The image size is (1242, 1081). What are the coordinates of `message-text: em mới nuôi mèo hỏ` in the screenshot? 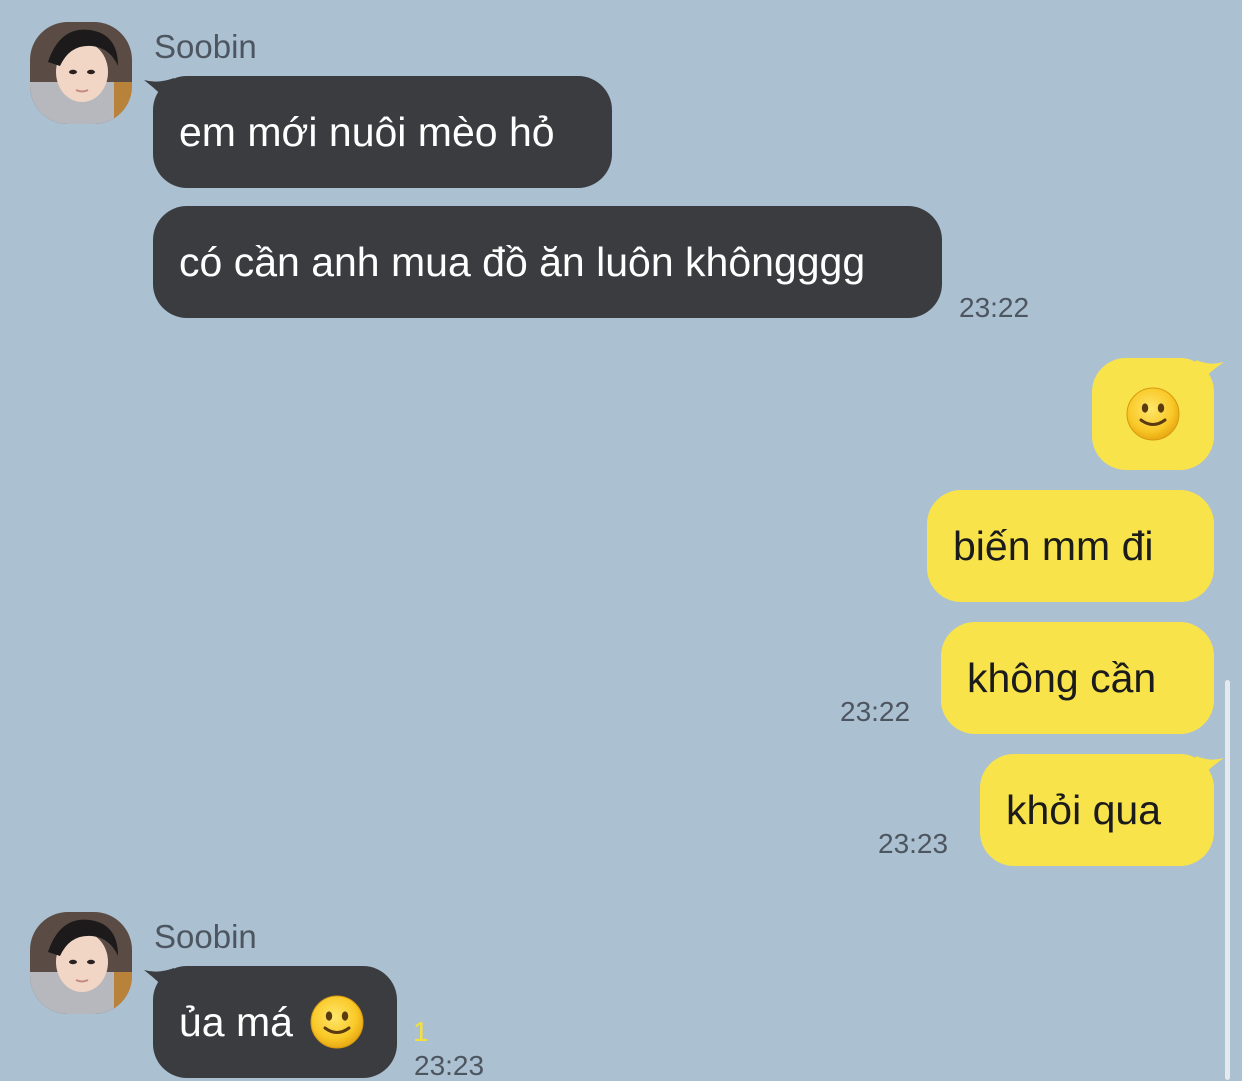 It's located at (367, 131).